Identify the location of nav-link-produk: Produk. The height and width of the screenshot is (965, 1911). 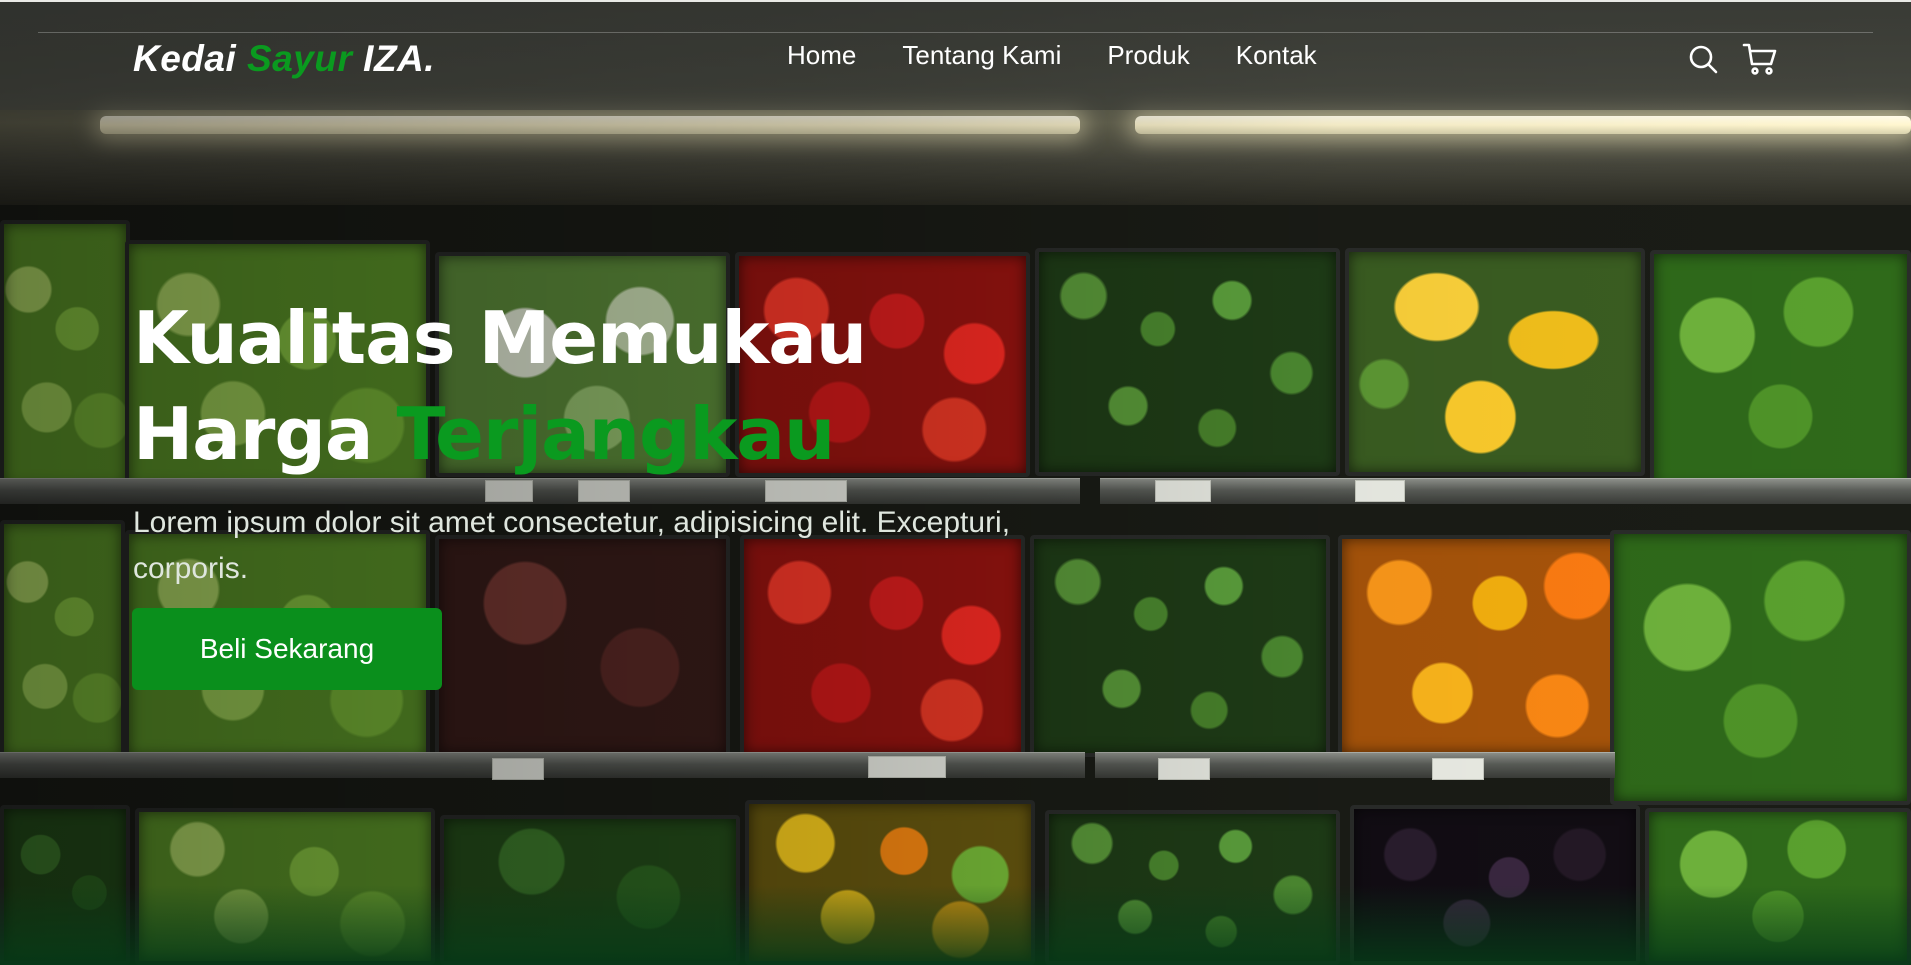
(1148, 55).